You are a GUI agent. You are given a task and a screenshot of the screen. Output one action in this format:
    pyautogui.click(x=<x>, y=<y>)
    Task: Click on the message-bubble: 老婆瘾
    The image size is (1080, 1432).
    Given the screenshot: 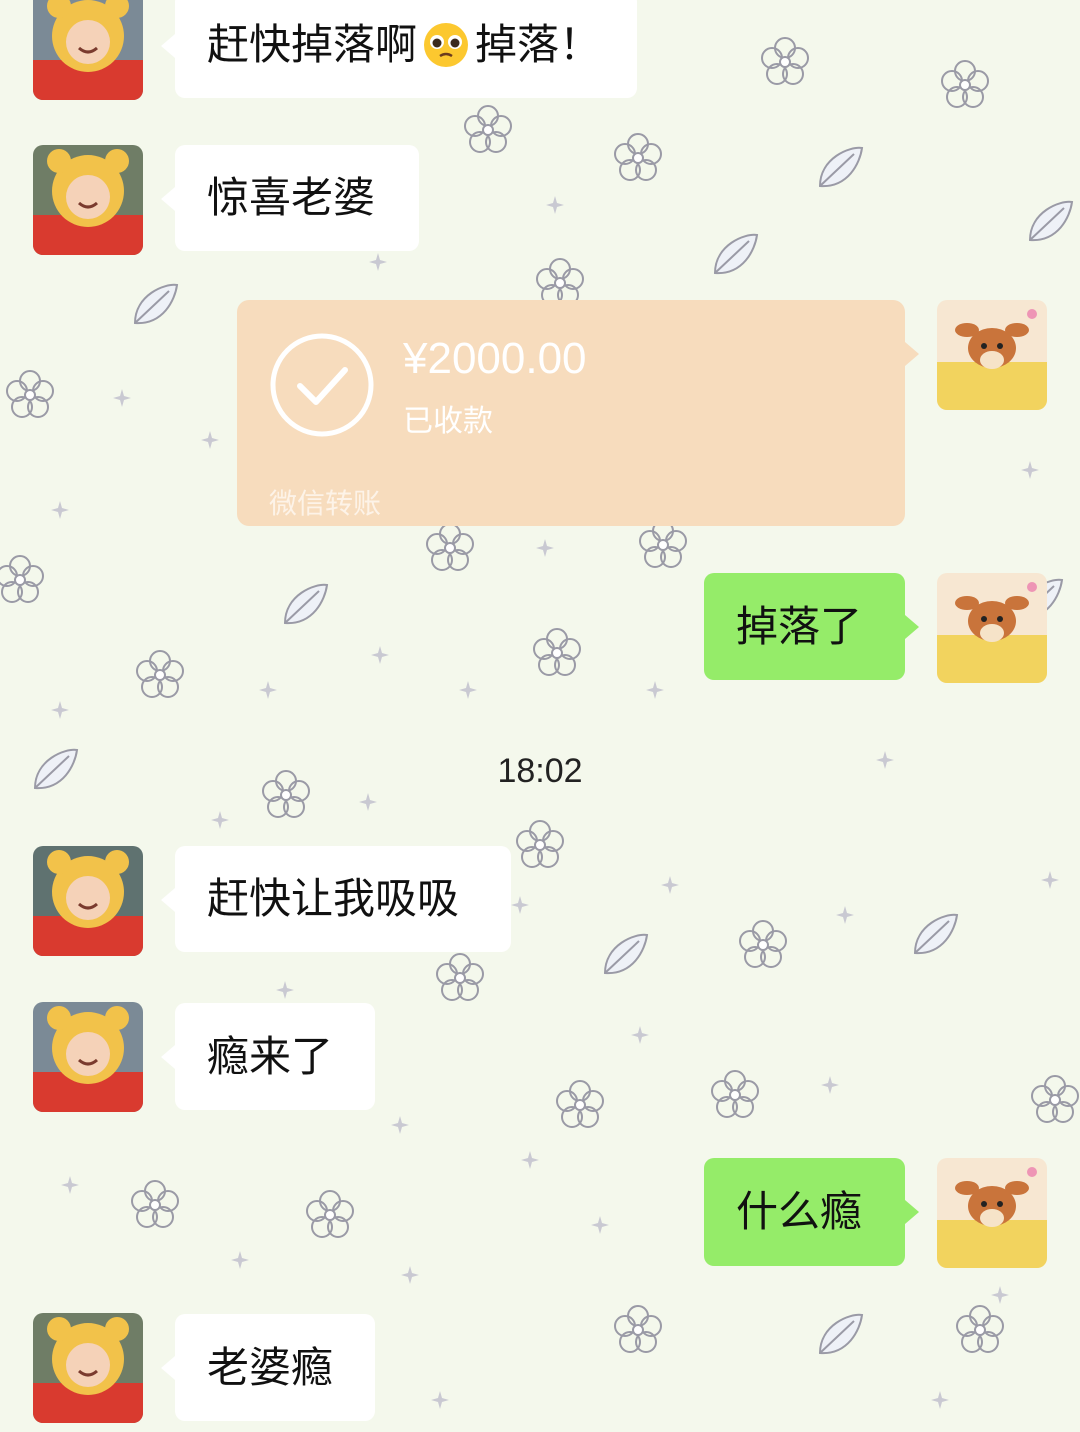 What is the action you would take?
    pyautogui.click(x=268, y=1367)
    